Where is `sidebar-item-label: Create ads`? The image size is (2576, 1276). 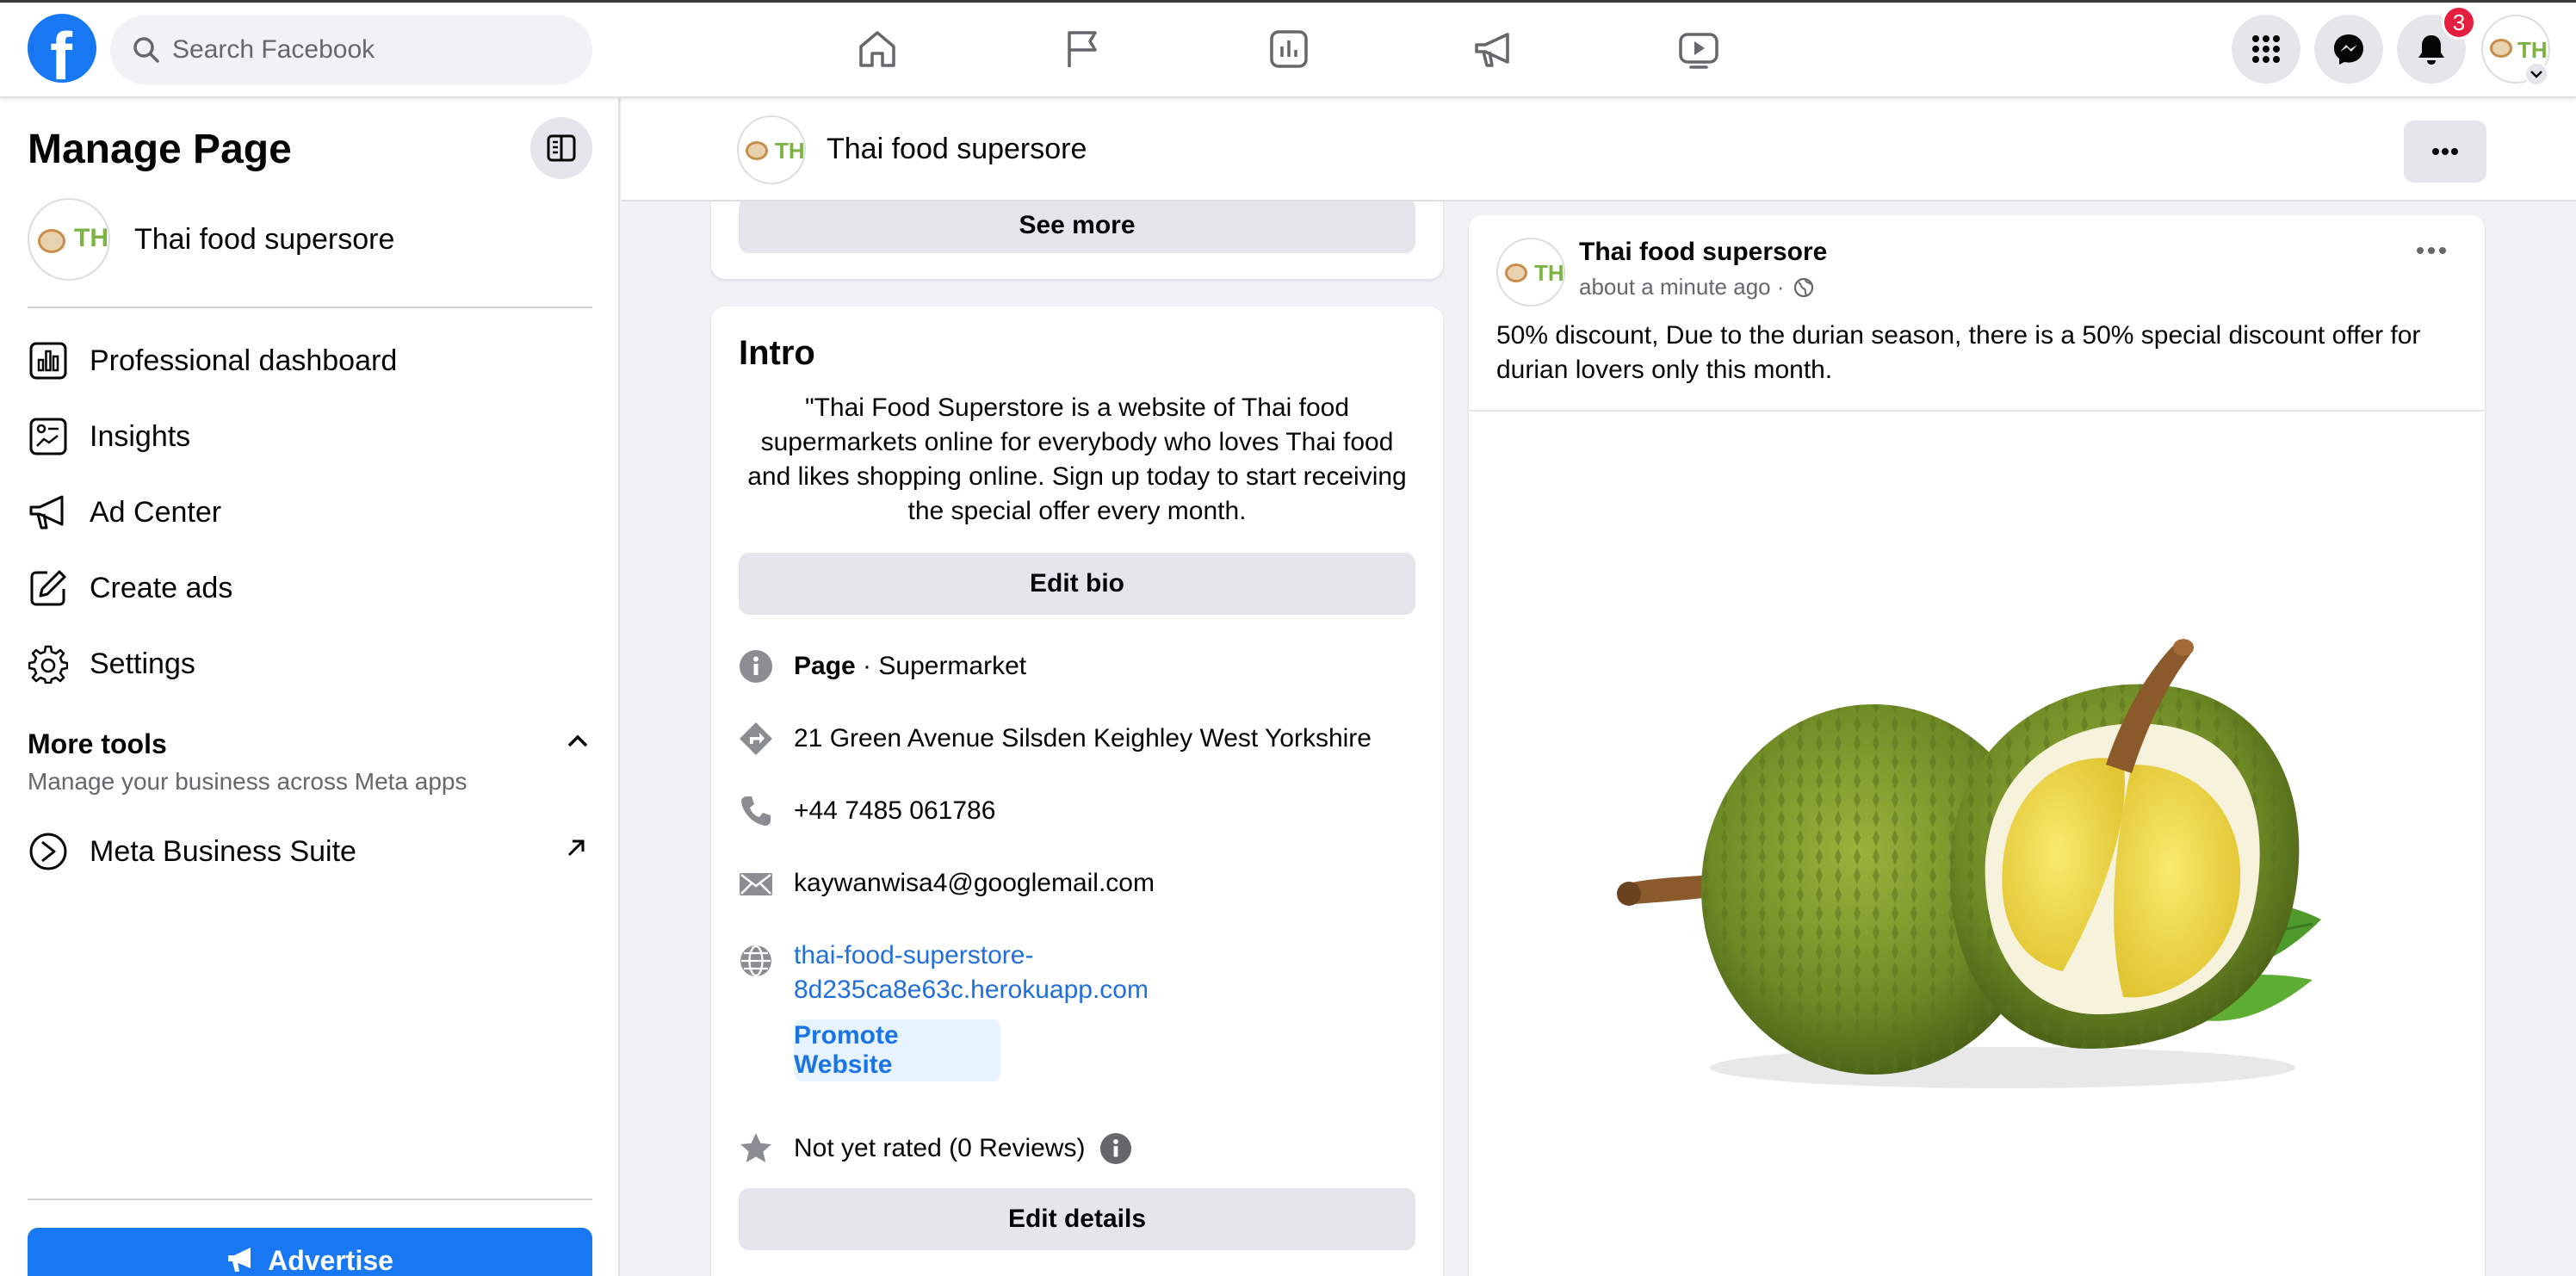 sidebar-item-label: Create ads is located at coordinates (161, 587).